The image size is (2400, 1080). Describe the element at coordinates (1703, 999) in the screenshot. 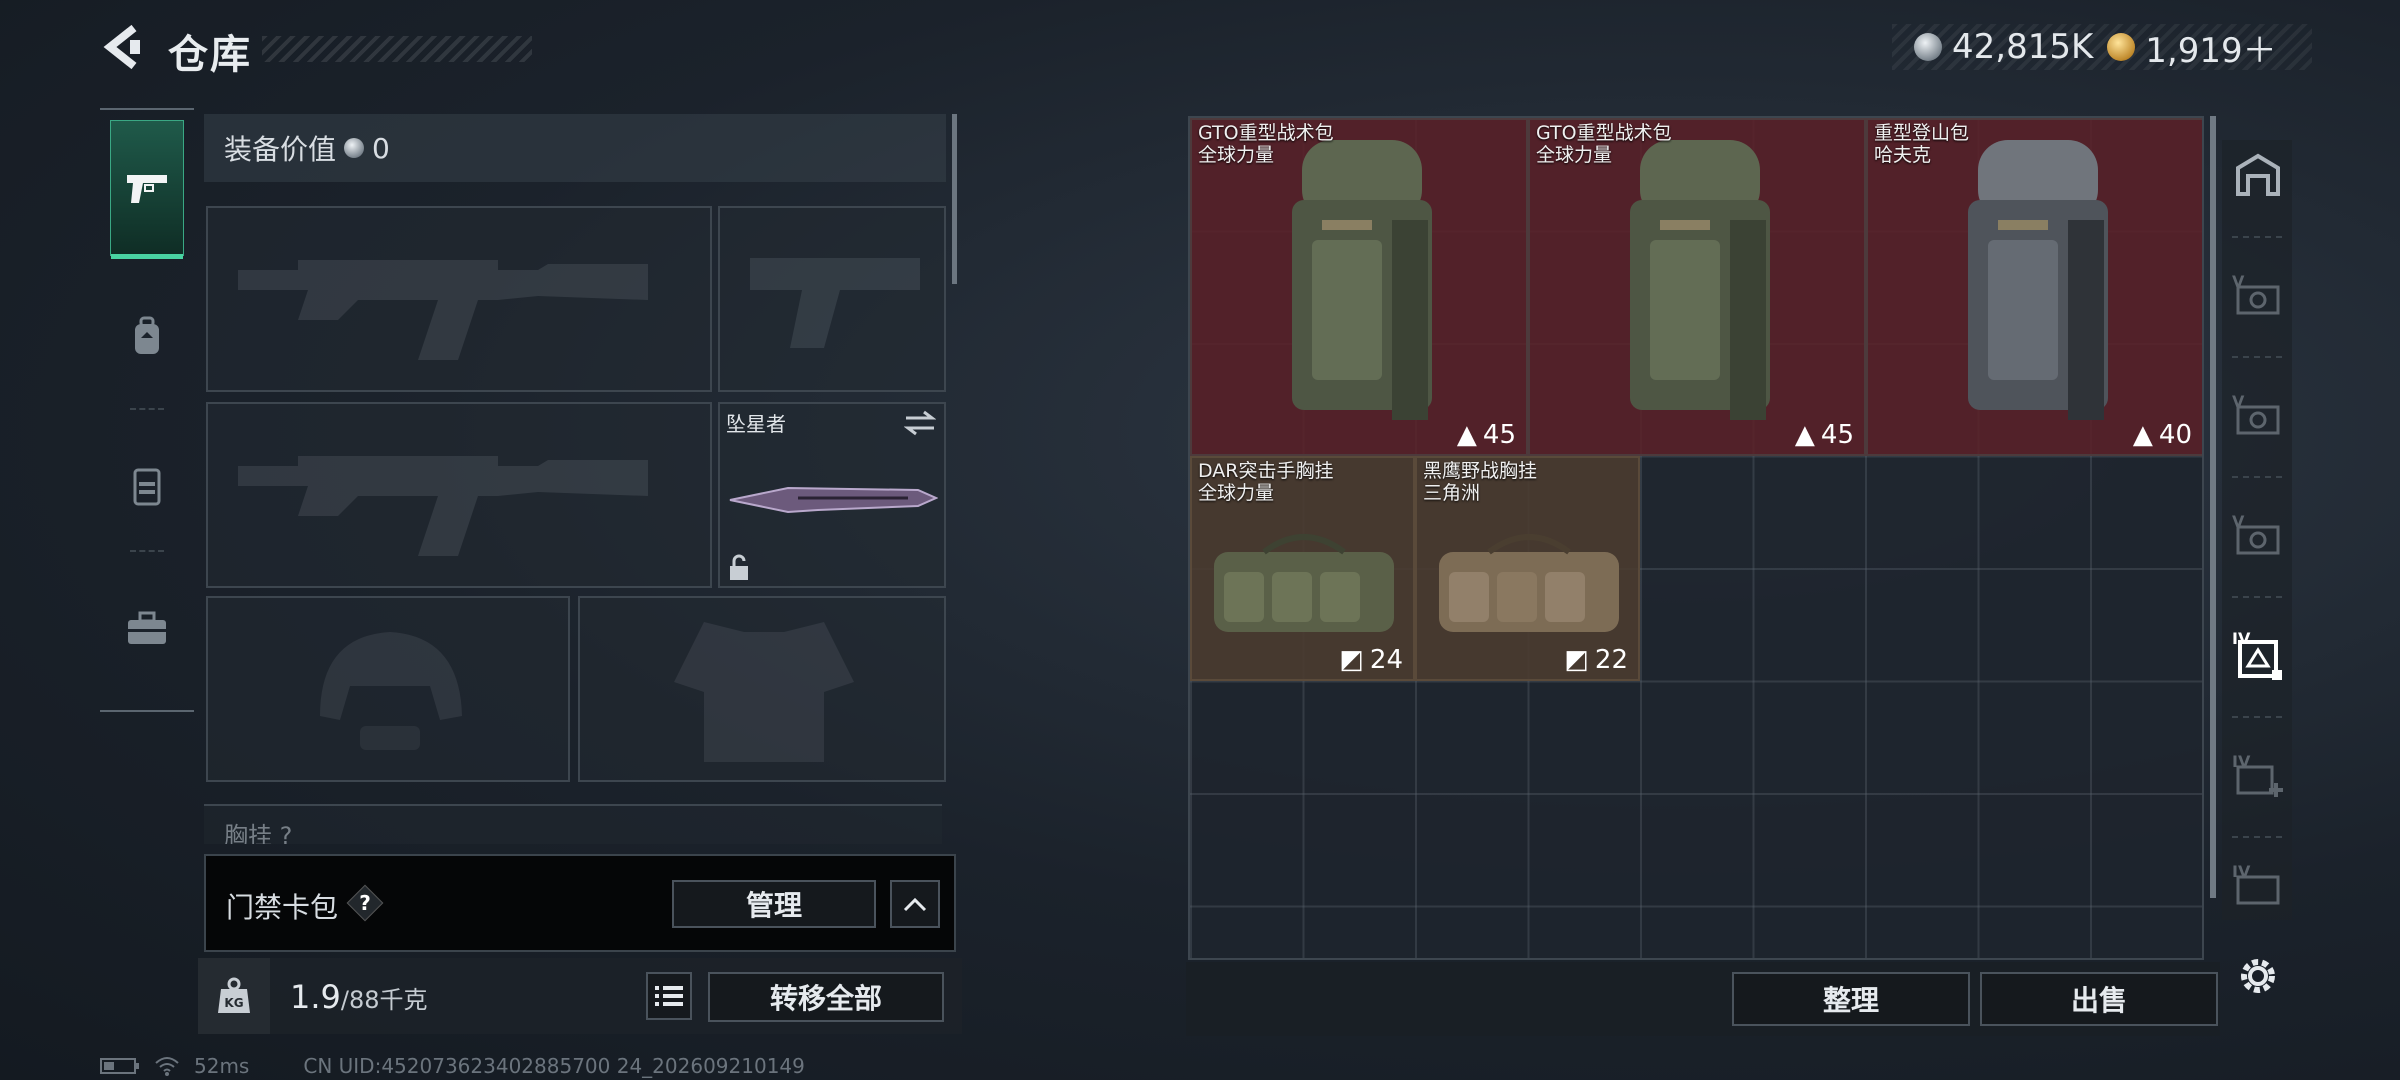

I see `storage-footer: 整理 出售` at that location.